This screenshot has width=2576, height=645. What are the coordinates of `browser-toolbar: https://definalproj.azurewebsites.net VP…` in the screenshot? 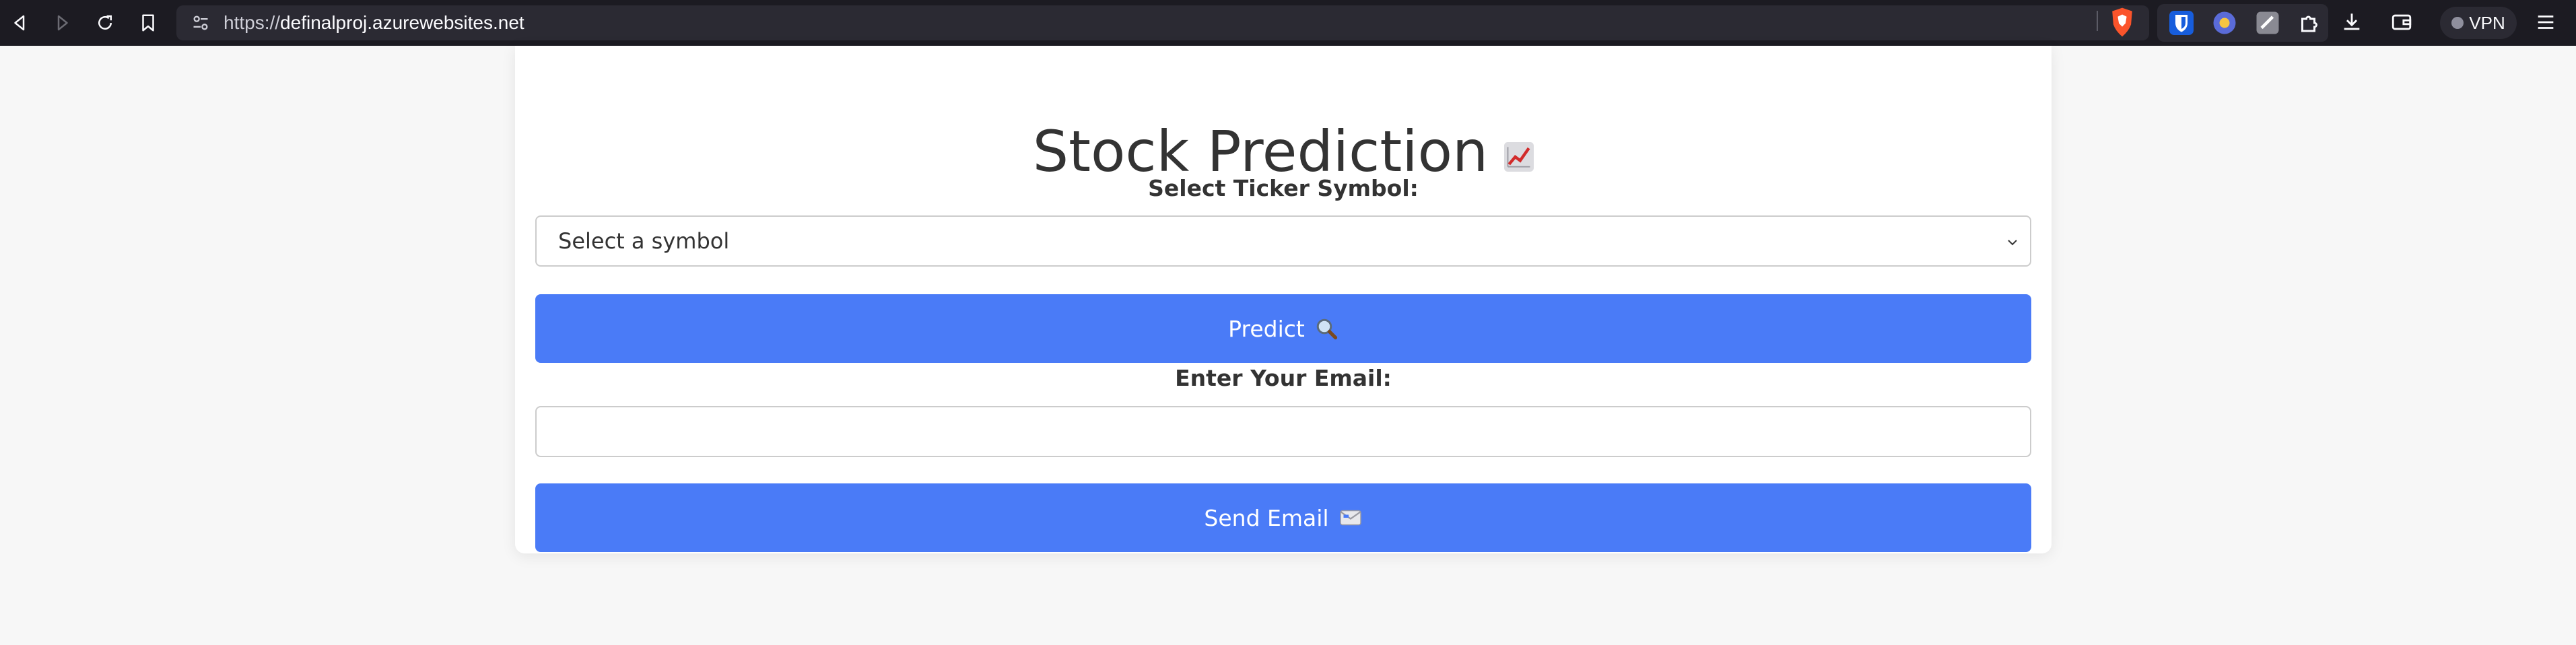 It's located at (1288, 23).